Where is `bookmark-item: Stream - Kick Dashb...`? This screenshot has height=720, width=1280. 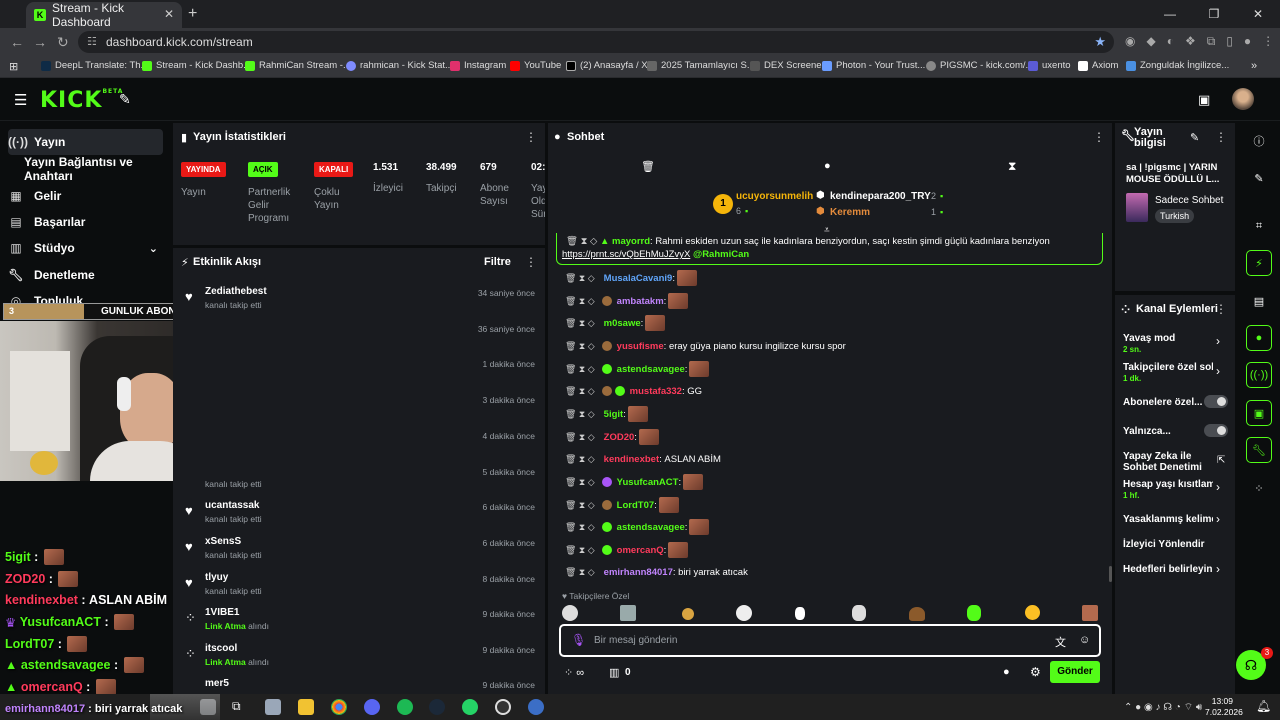
bookmark-item: Stream - Kick Dashb... is located at coordinates (196, 65).